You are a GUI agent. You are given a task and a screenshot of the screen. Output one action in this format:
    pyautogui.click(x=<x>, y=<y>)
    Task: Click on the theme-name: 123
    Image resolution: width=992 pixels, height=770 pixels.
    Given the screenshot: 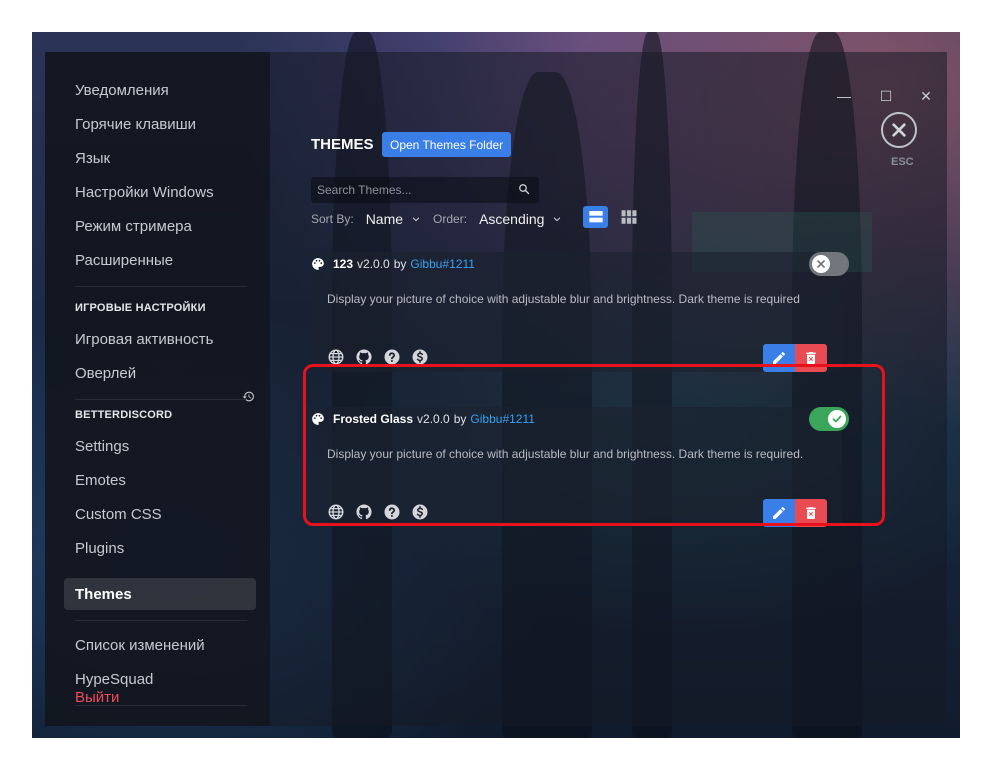 What is the action you would take?
    pyautogui.click(x=343, y=264)
    